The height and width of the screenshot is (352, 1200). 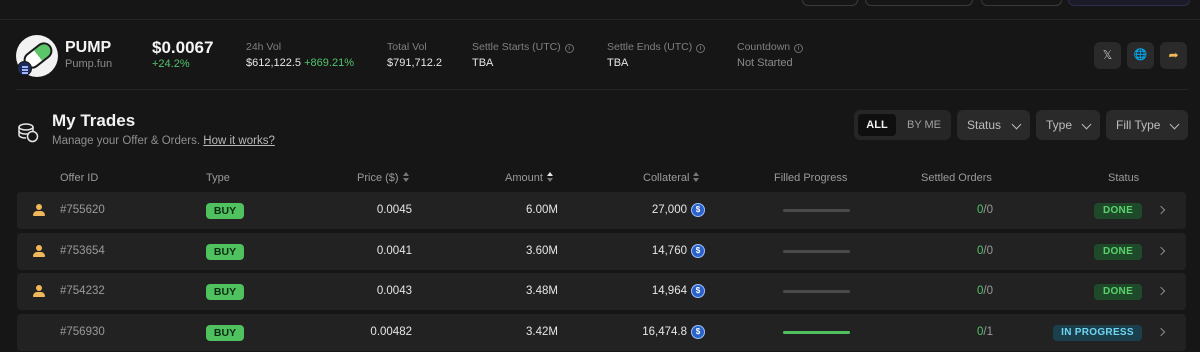 What do you see at coordinates (877, 125) in the screenshot?
I see `filter-all-button: ALL` at bounding box center [877, 125].